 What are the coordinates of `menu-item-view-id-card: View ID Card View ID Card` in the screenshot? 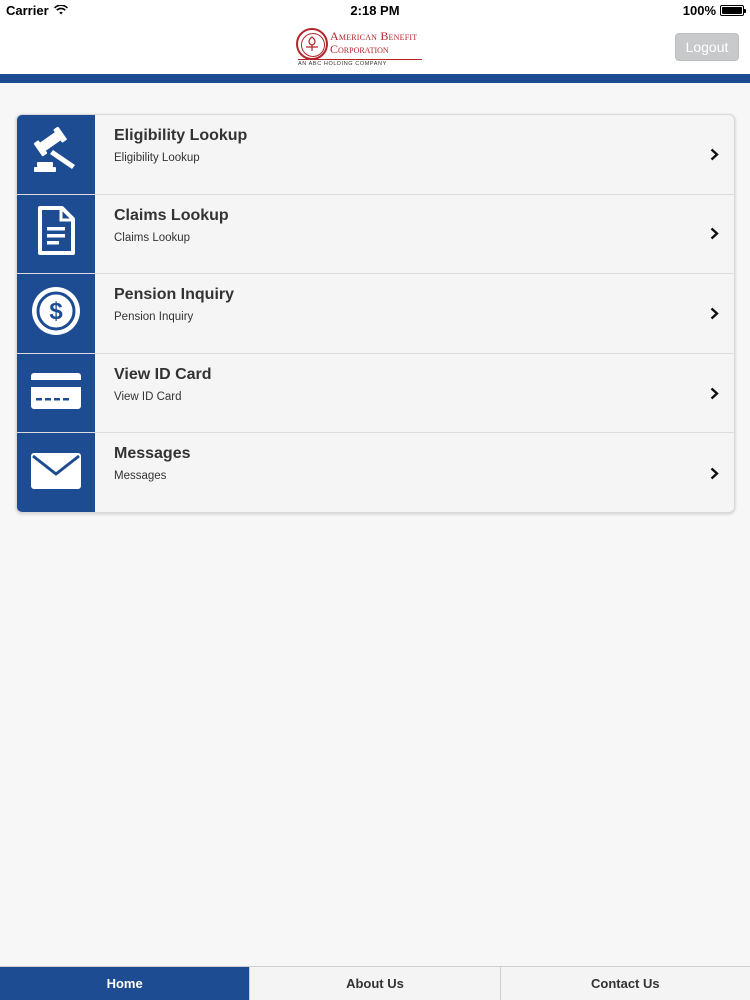 It's located at (375, 393).